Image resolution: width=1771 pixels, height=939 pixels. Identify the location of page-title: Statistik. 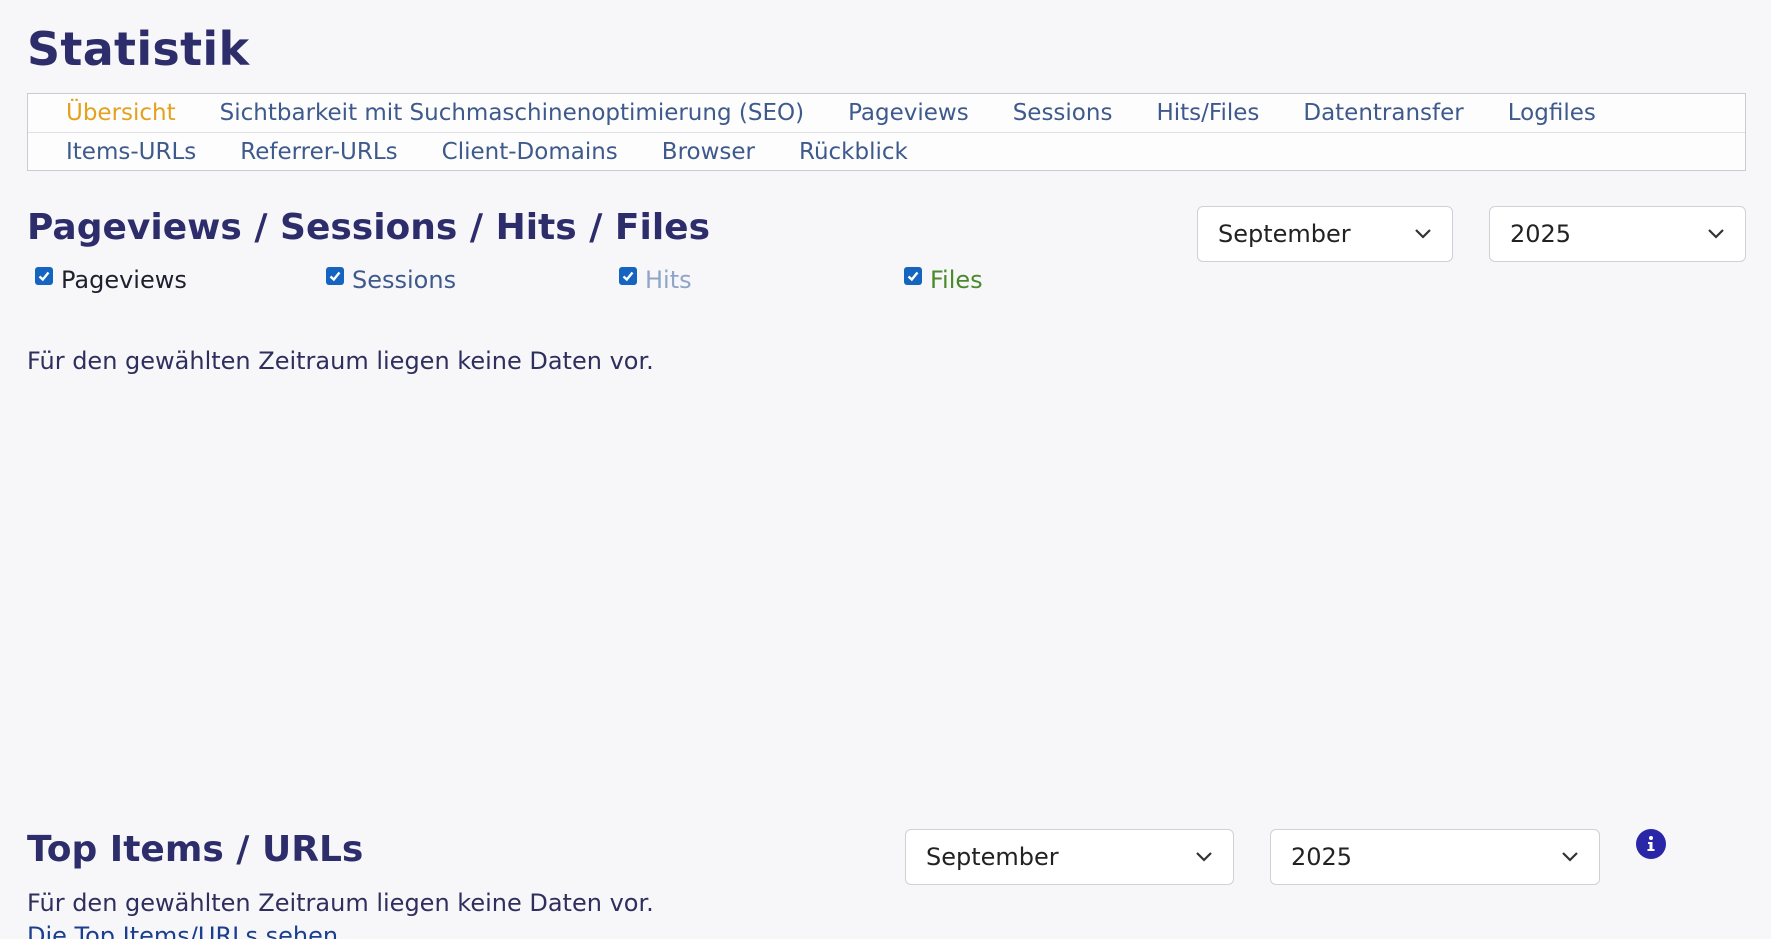
(138, 49).